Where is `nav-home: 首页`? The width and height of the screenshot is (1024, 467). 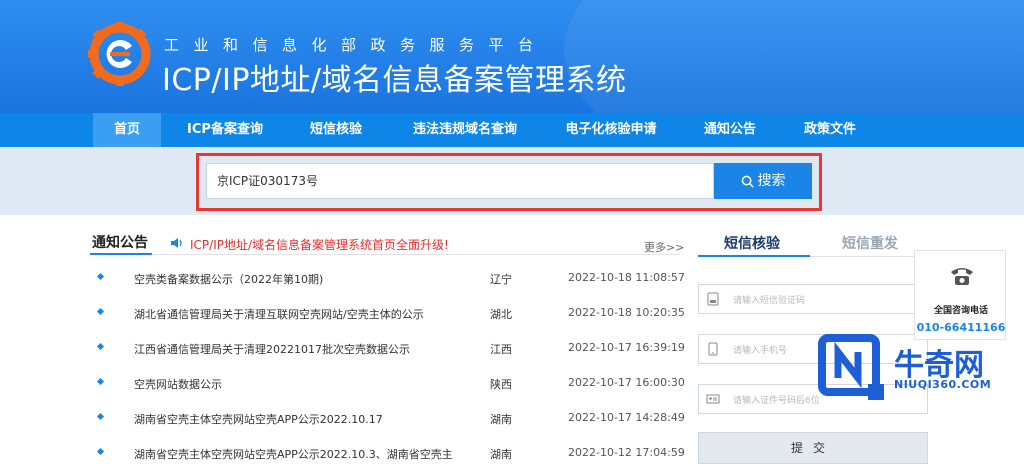 nav-home: 首页 is located at coordinates (127, 130).